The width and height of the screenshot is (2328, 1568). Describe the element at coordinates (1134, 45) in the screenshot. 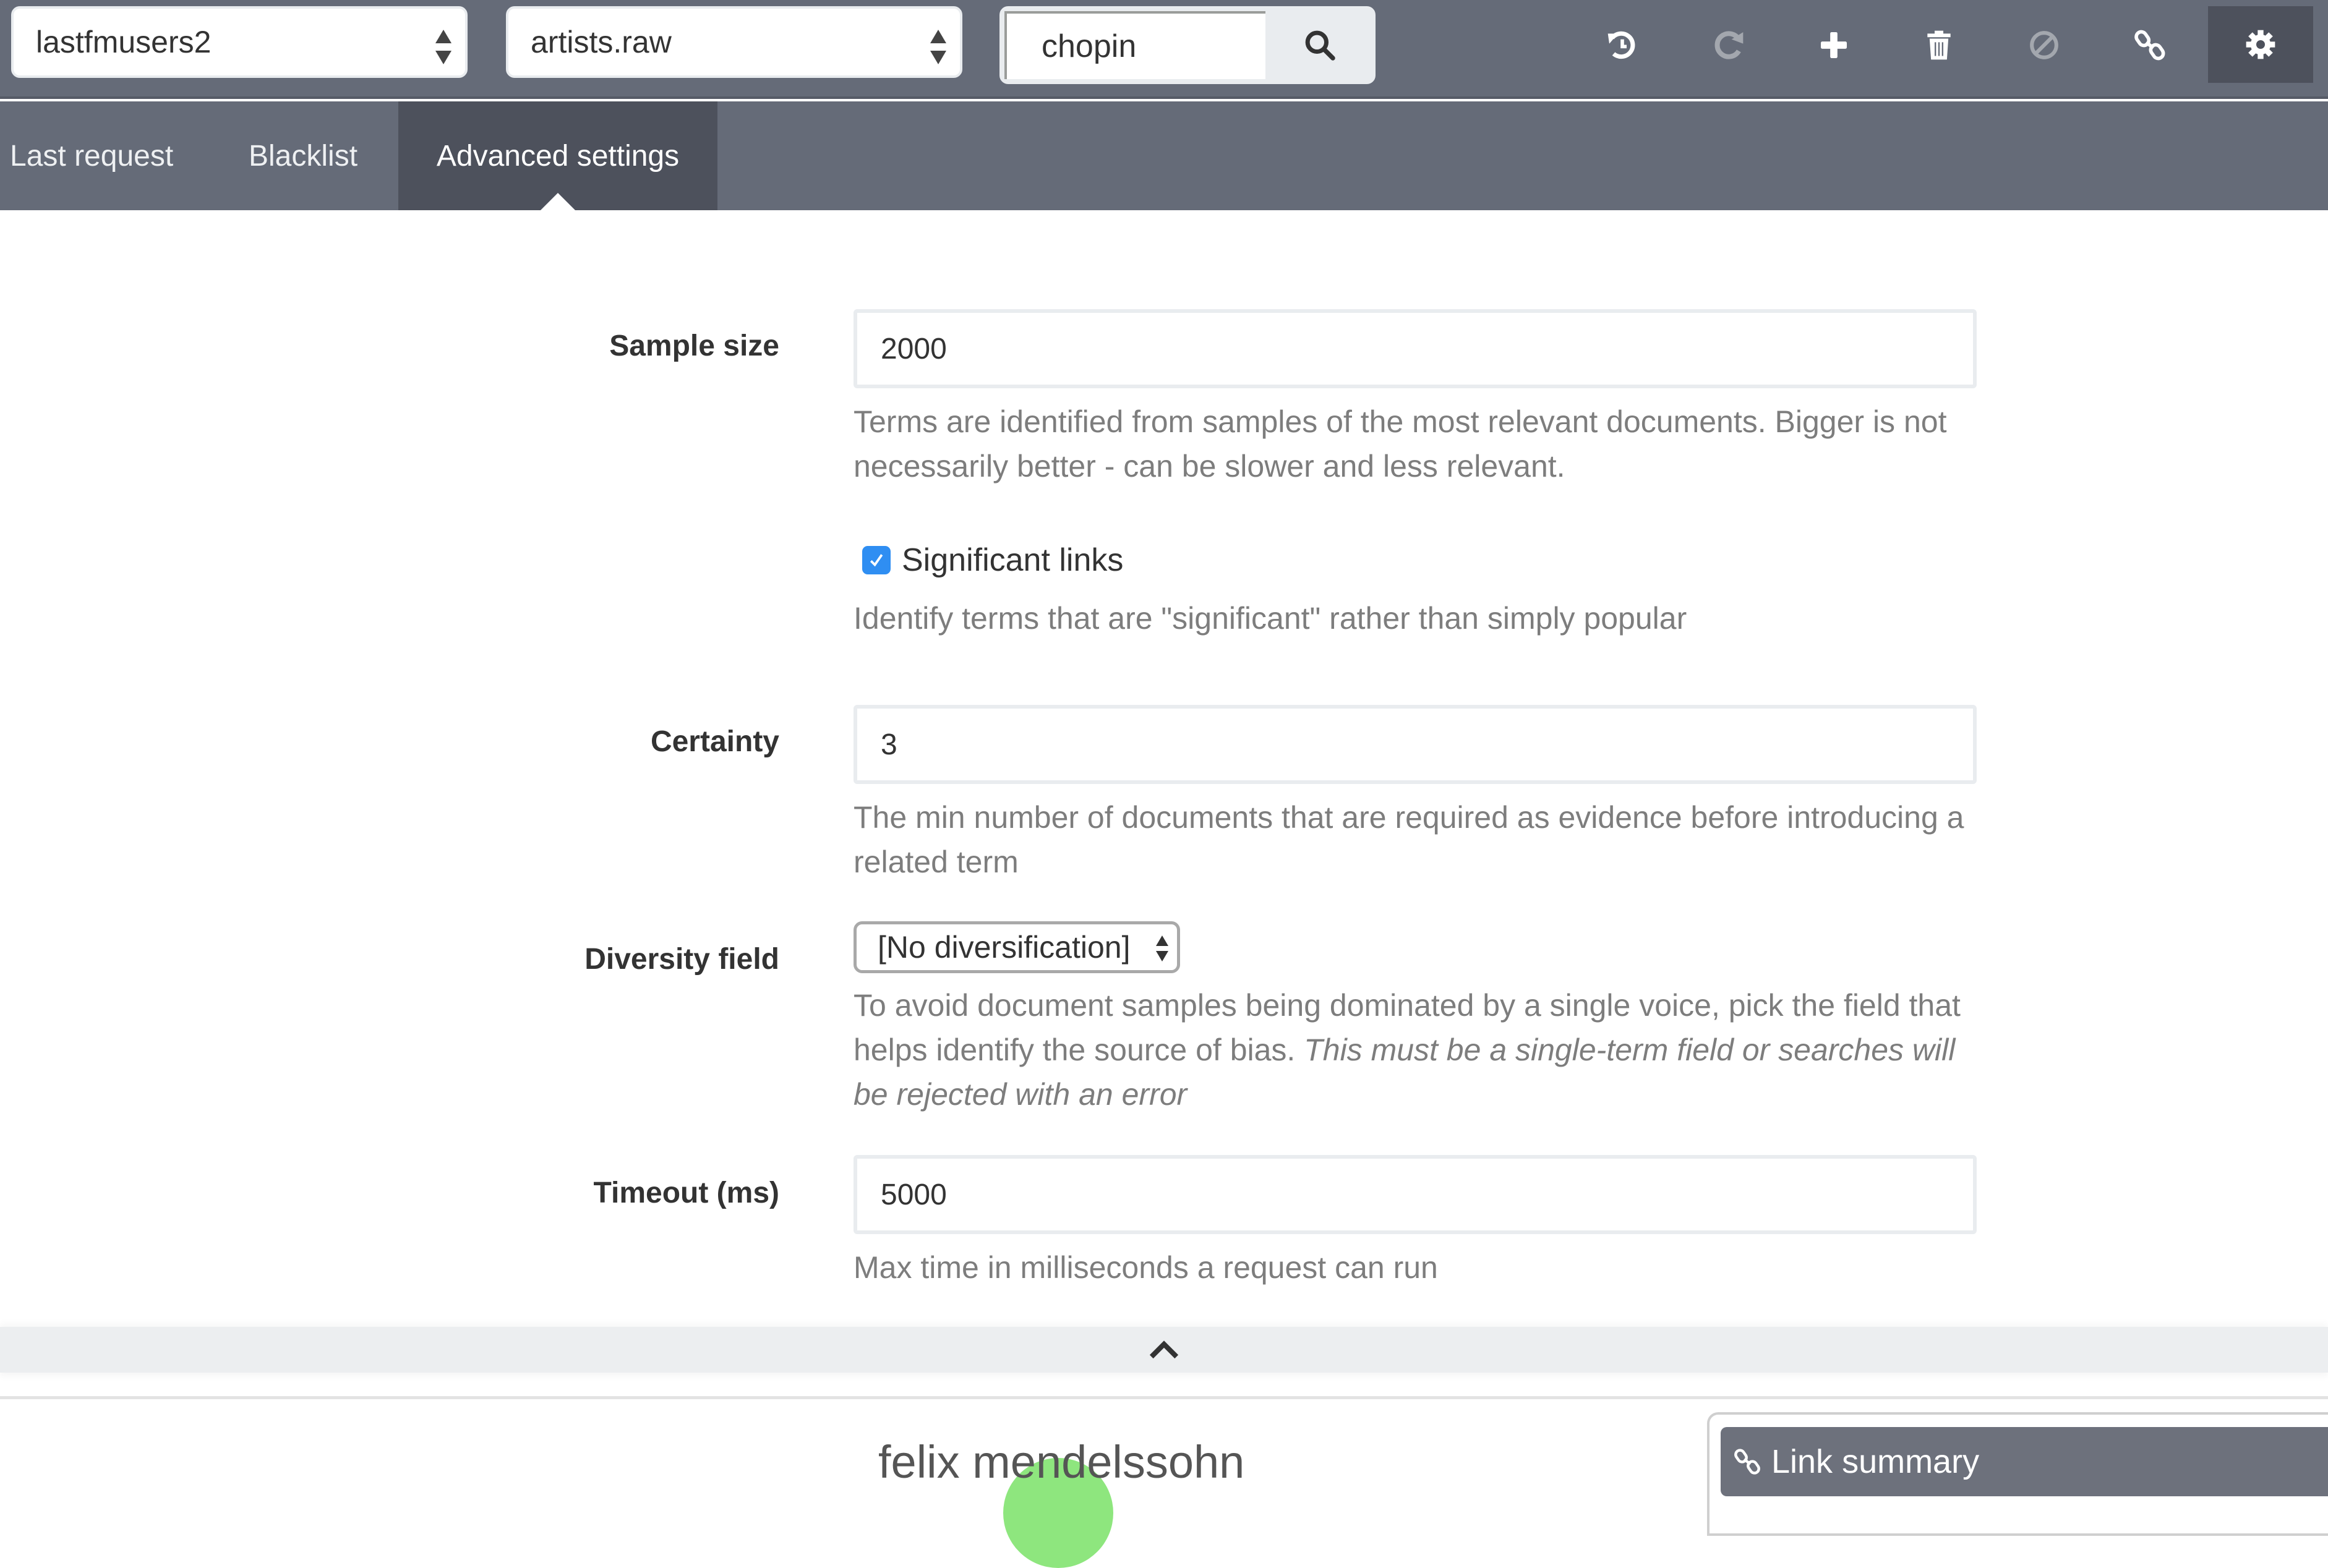

I see `search-input` at that location.